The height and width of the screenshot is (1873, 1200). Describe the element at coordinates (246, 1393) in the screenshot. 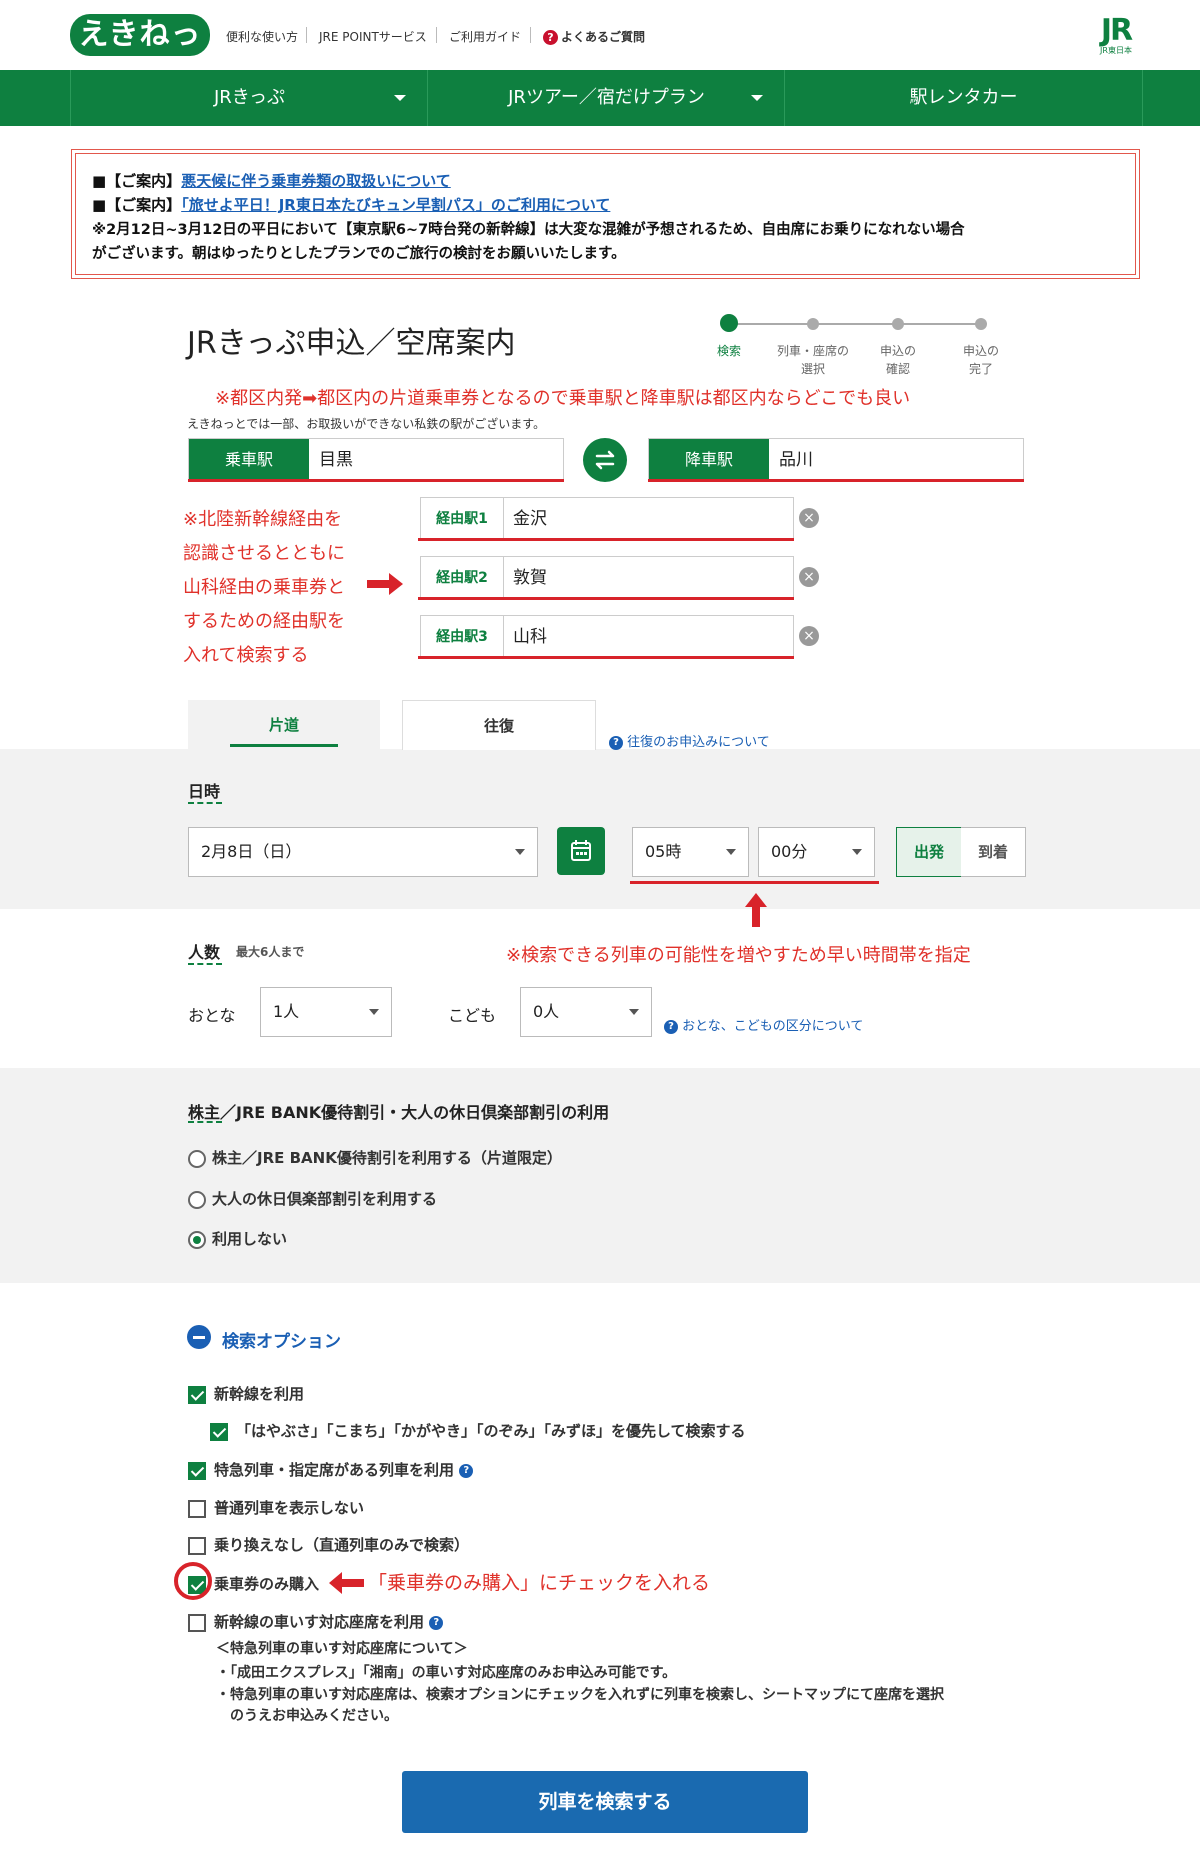

I see `option-use-shinkansen: 新幹線を利用` at that location.